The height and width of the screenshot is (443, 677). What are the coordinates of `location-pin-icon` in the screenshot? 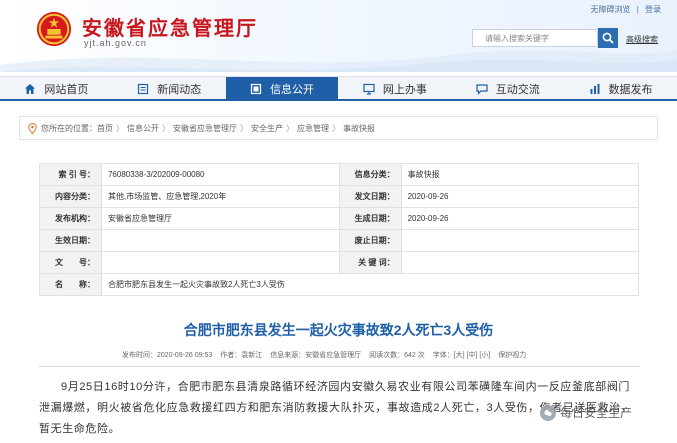 It's located at (32, 128).